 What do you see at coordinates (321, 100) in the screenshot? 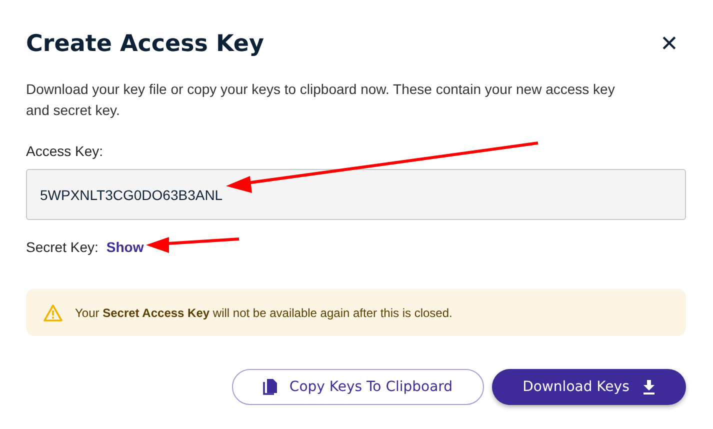
I see `dialog-description: Download your key file or copy your keys to clipboard now. These contain your new access key and secret key.` at bounding box center [321, 100].